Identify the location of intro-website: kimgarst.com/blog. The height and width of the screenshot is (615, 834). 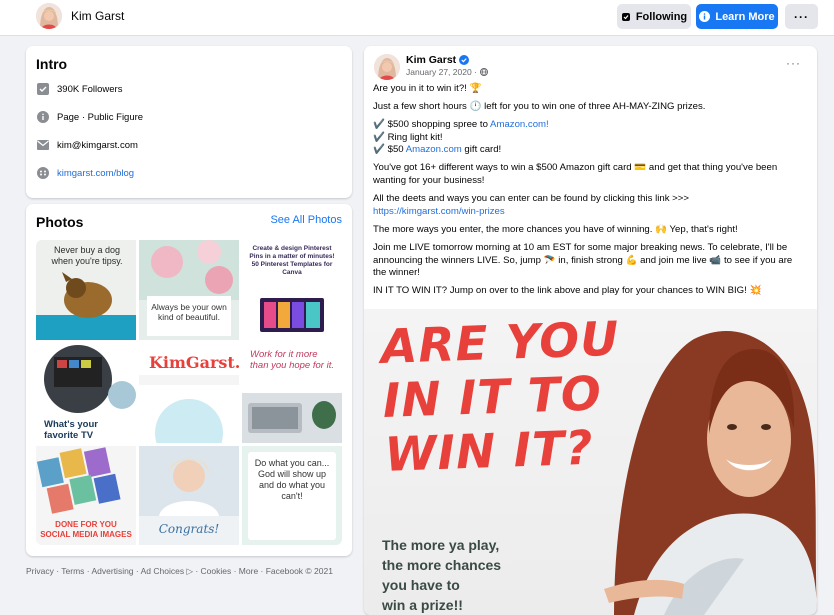
(85, 173).